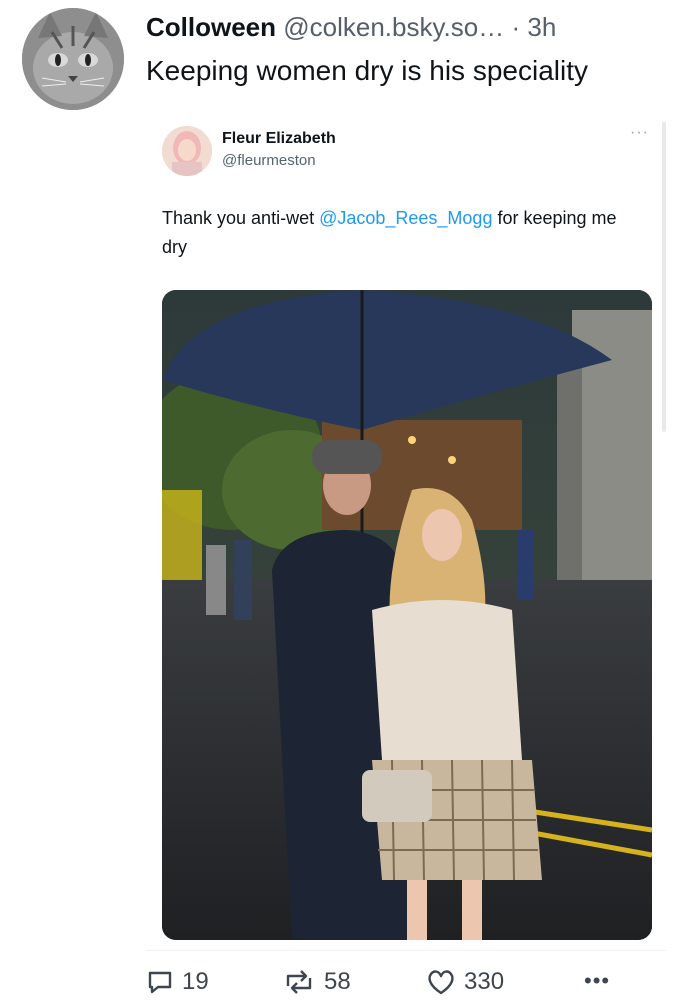 Image resolution: width=700 pixels, height=1008 pixels. What do you see at coordinates (484, 981) in the screenshot?
I see `like-count: 330` at bounding box center [484, 981].